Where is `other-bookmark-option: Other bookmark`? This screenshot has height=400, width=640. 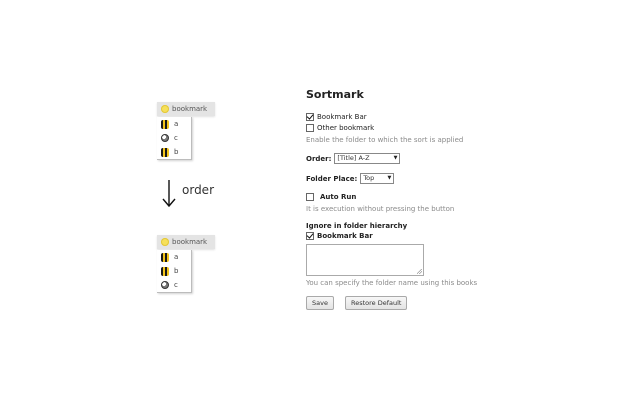
other-bookmark-option: Other bookmark is located at coordinates (340, 128).